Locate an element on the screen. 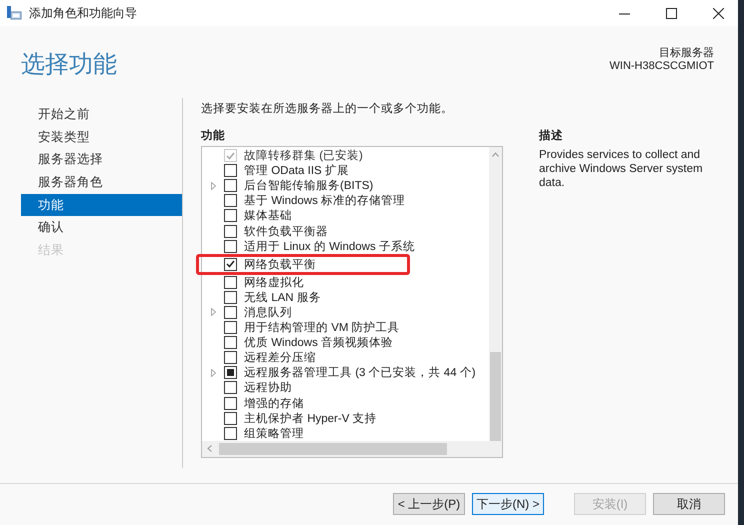 The width and height of the screenshot is (744, 525). app-icon is located at coordinates (14, 13).